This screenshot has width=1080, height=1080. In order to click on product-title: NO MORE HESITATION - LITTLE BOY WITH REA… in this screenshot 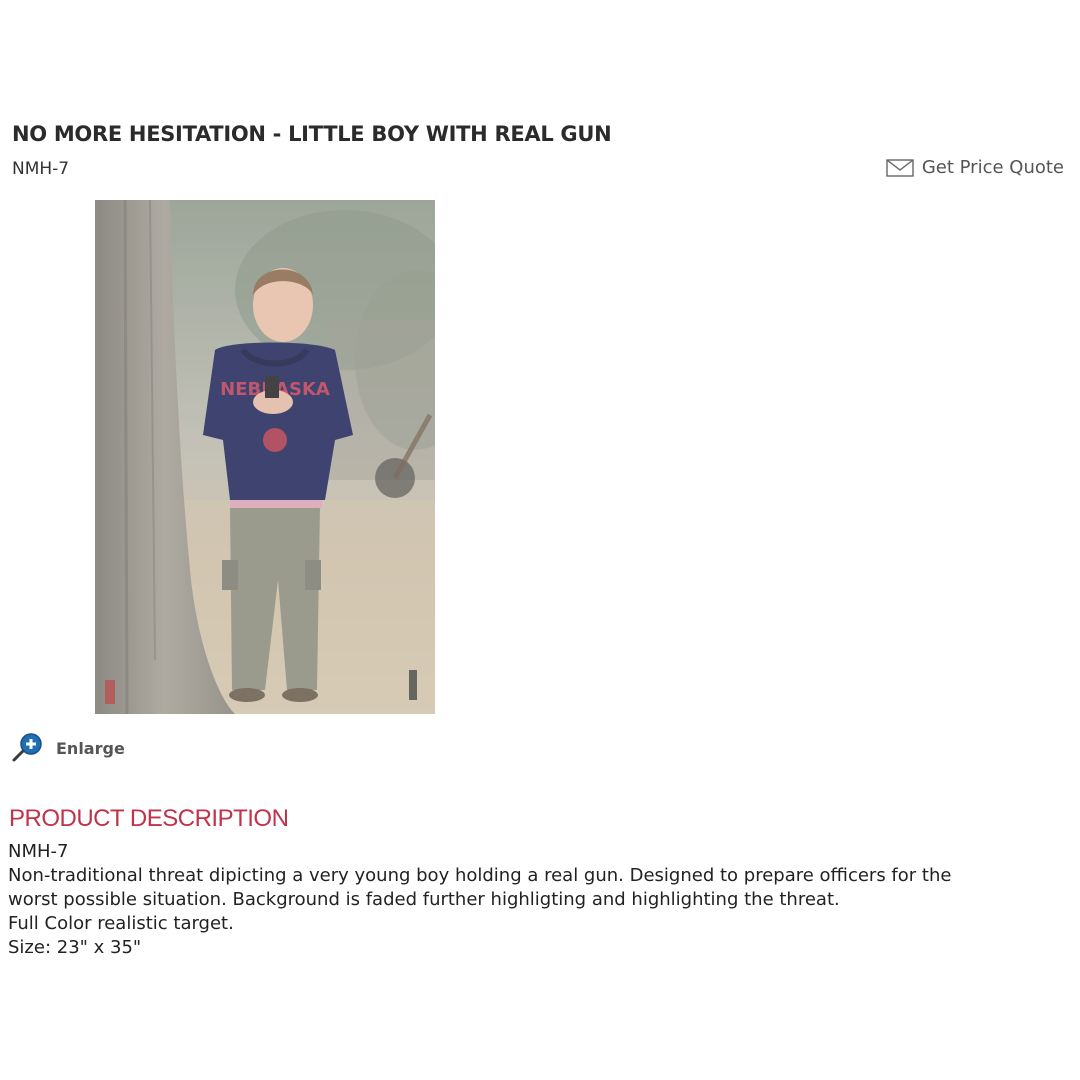, I will do `click(312, 134)`.